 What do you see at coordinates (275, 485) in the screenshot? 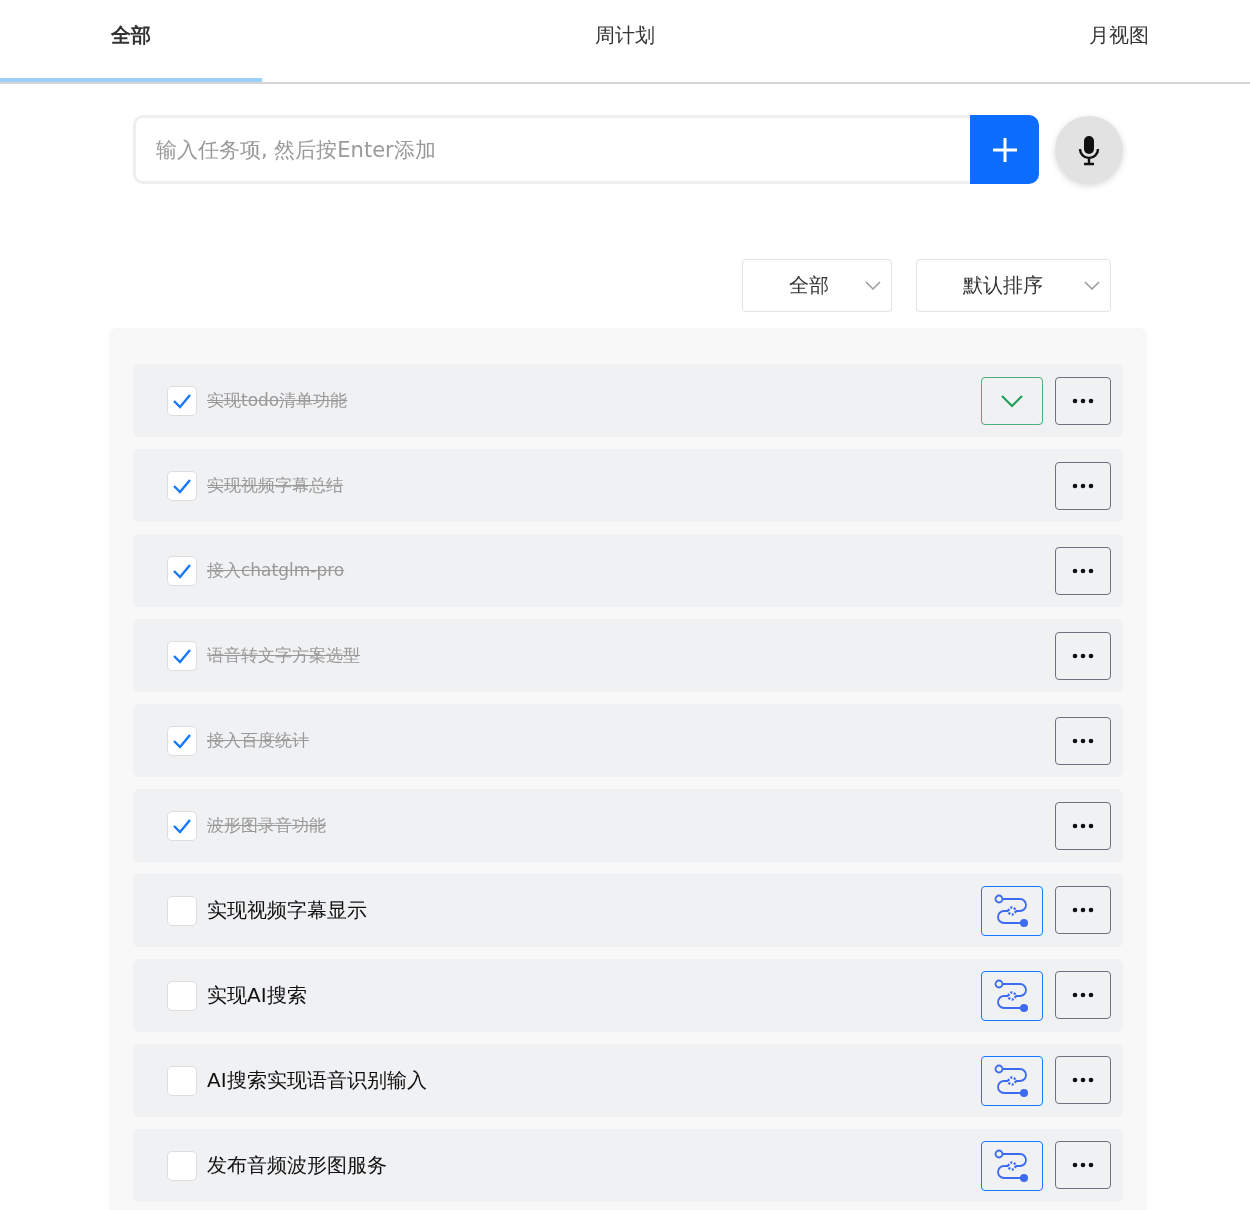
I see `task-title: 实现视频字幕总结` at bounding box center [275, 485].